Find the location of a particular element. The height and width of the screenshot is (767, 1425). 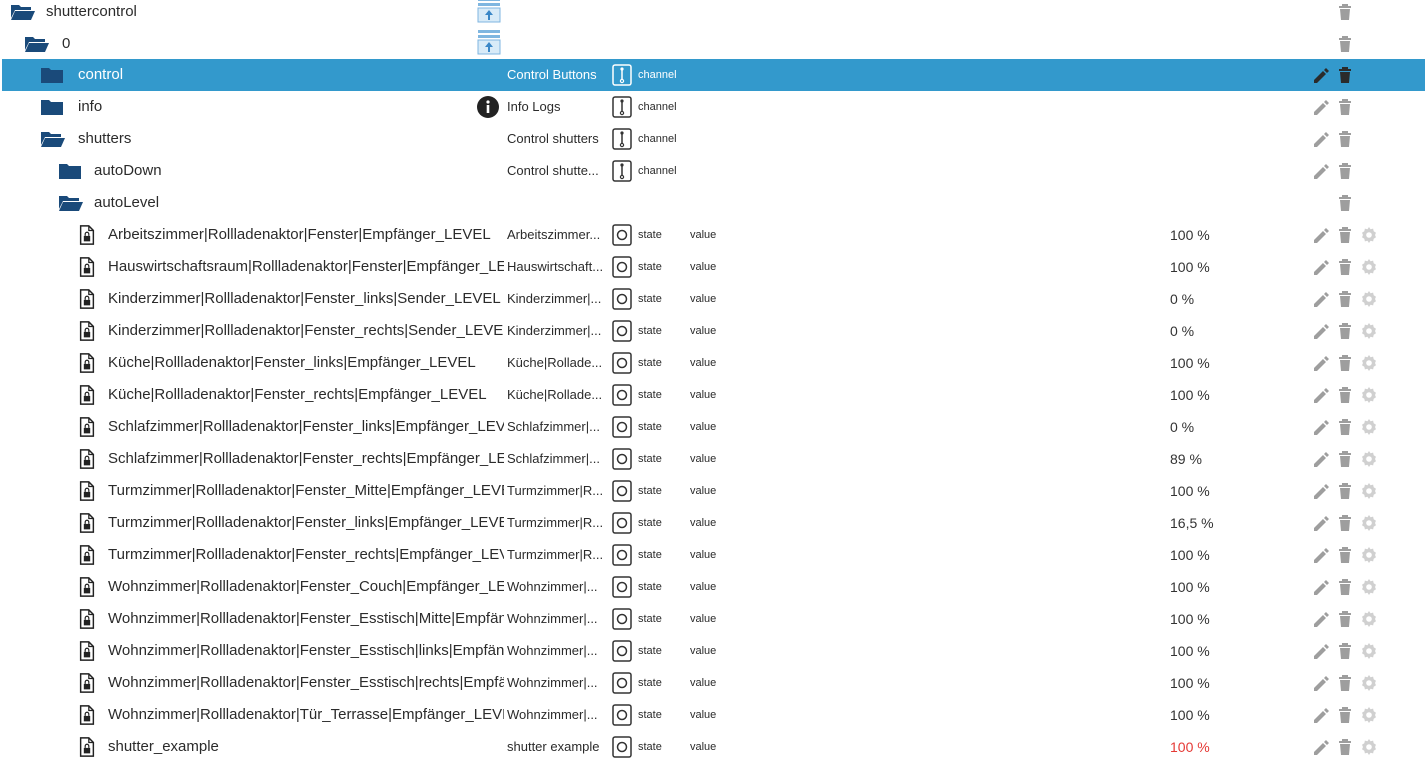

tree-row-autodown: autoDown Control shutte... channel is located at coordinates (713, 171).